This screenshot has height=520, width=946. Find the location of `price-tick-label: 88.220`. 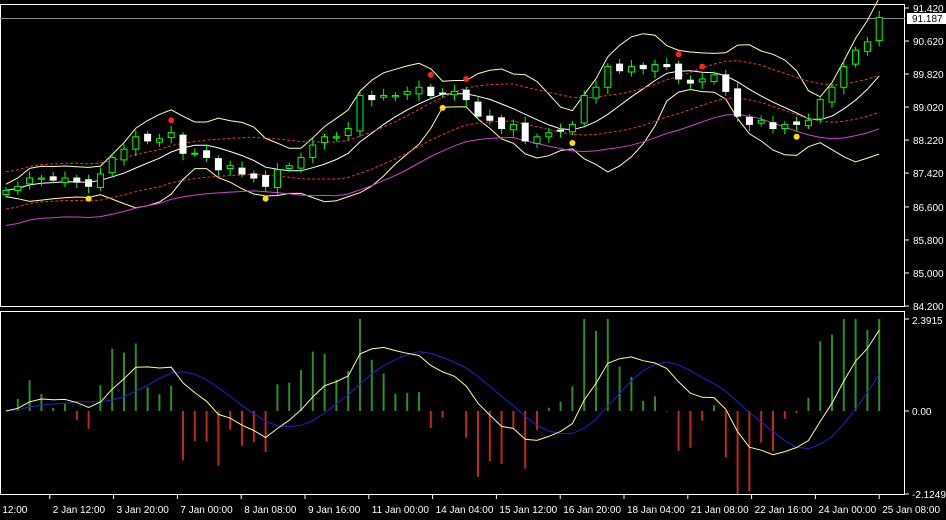

price-tick-label: 88.220 is located at coordinates (928, 141).